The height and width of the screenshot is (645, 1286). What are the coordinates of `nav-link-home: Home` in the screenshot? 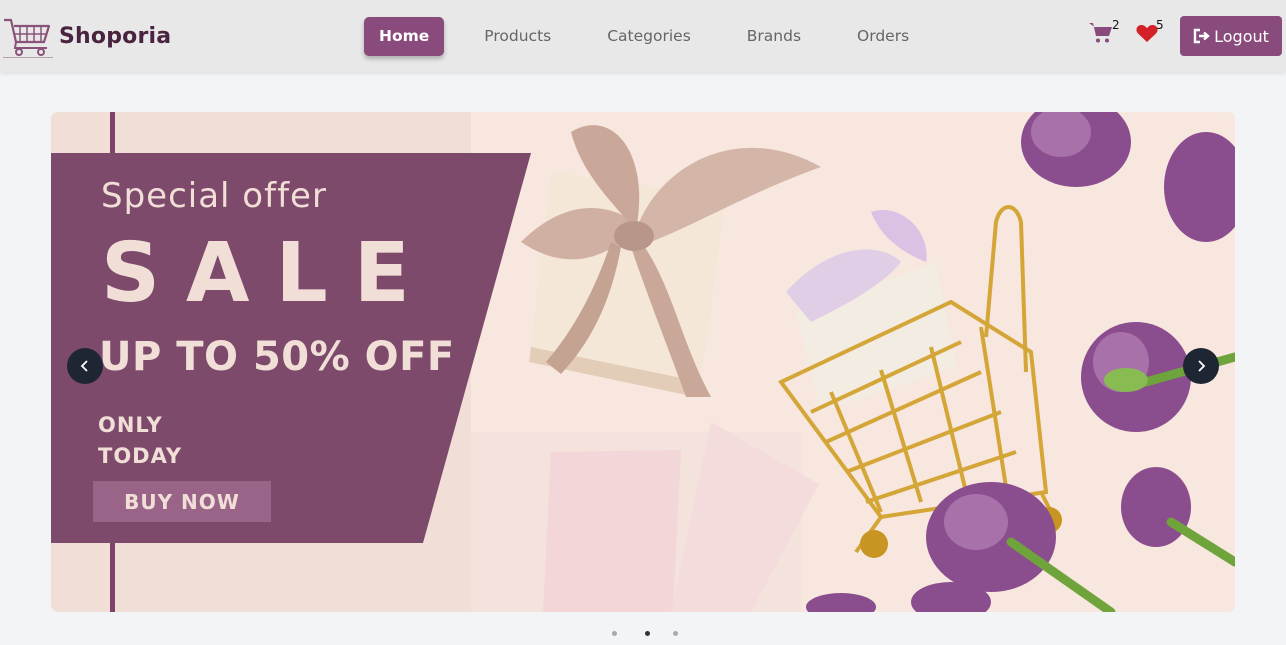 It's located at (404, 36).